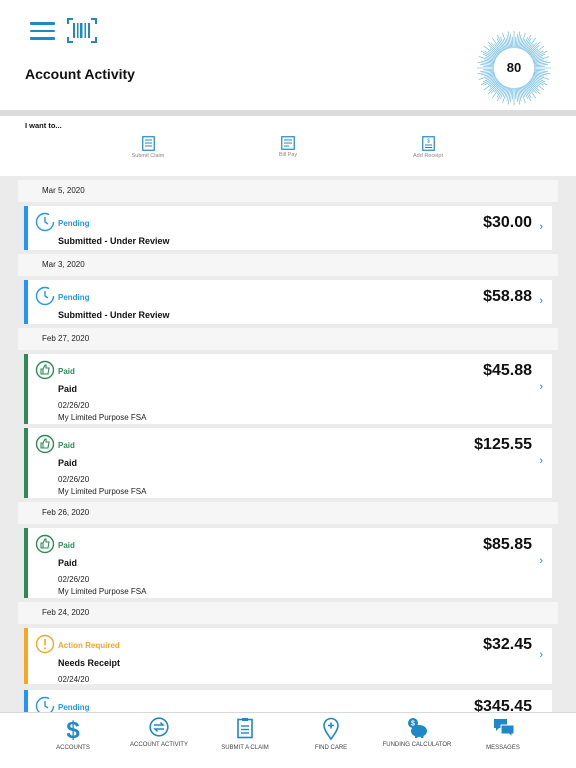  I want to click on hamburger-menu-icon, so click(42, 31).